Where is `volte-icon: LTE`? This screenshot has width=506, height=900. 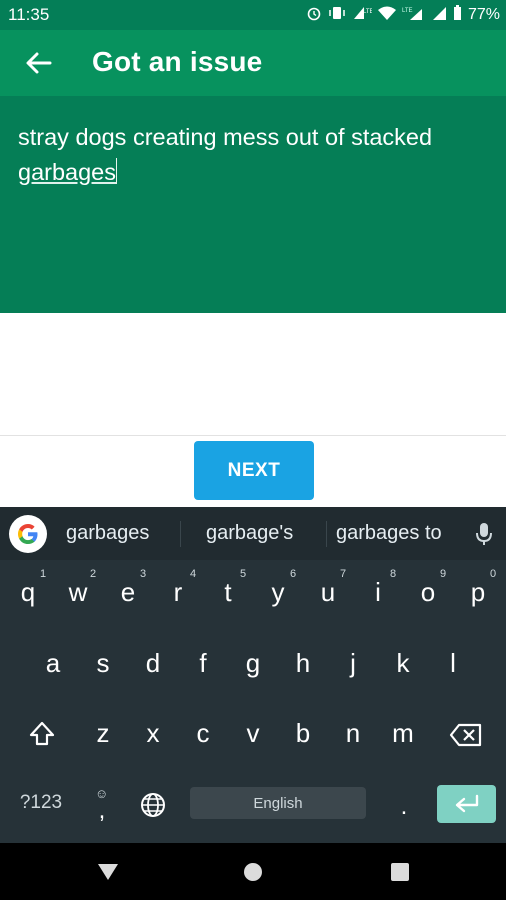 volte-icon: LTE is located at coordinates (363, 15).